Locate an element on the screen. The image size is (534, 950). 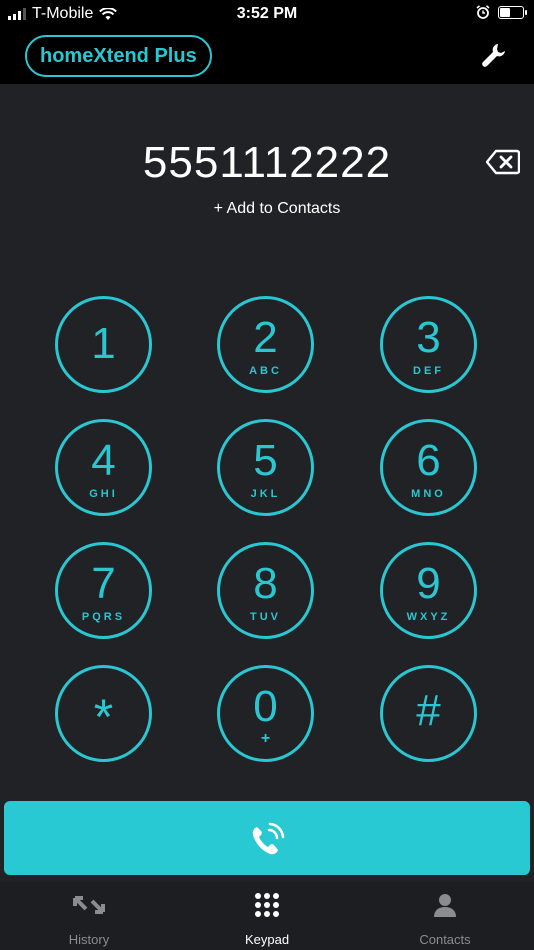
battery-icon is located at coordinates (512, 12).